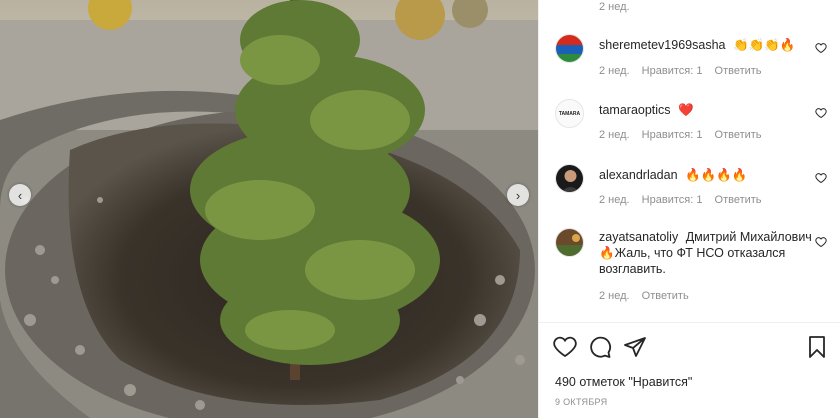 This screenshot has height=418, width=840. I want to click on avatar: TAMARA, so click(569, 113).